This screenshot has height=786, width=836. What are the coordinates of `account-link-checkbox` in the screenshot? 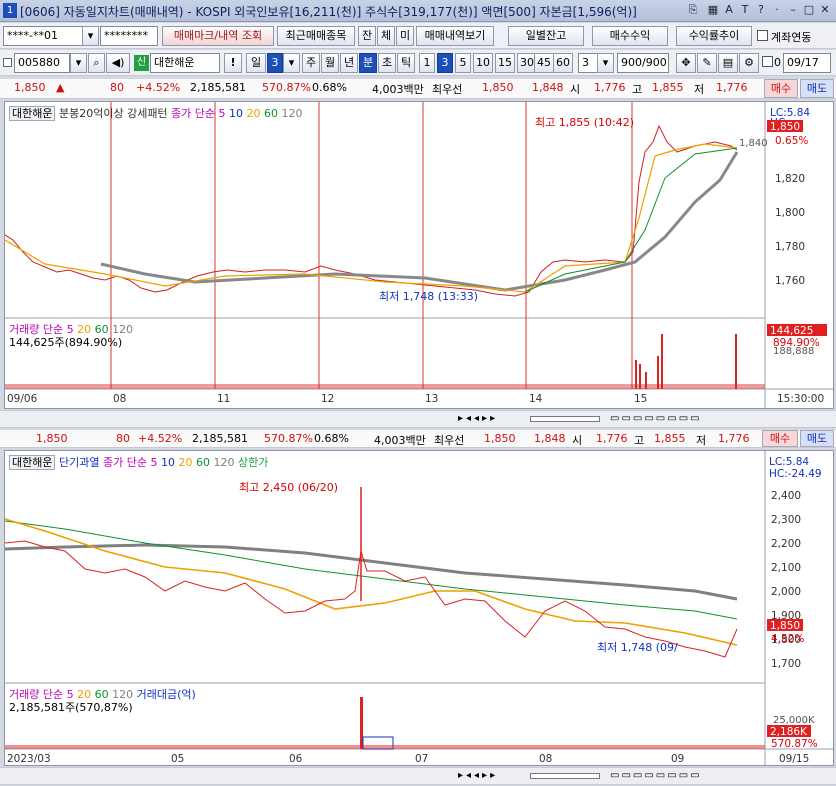 It's located at (762, 35).